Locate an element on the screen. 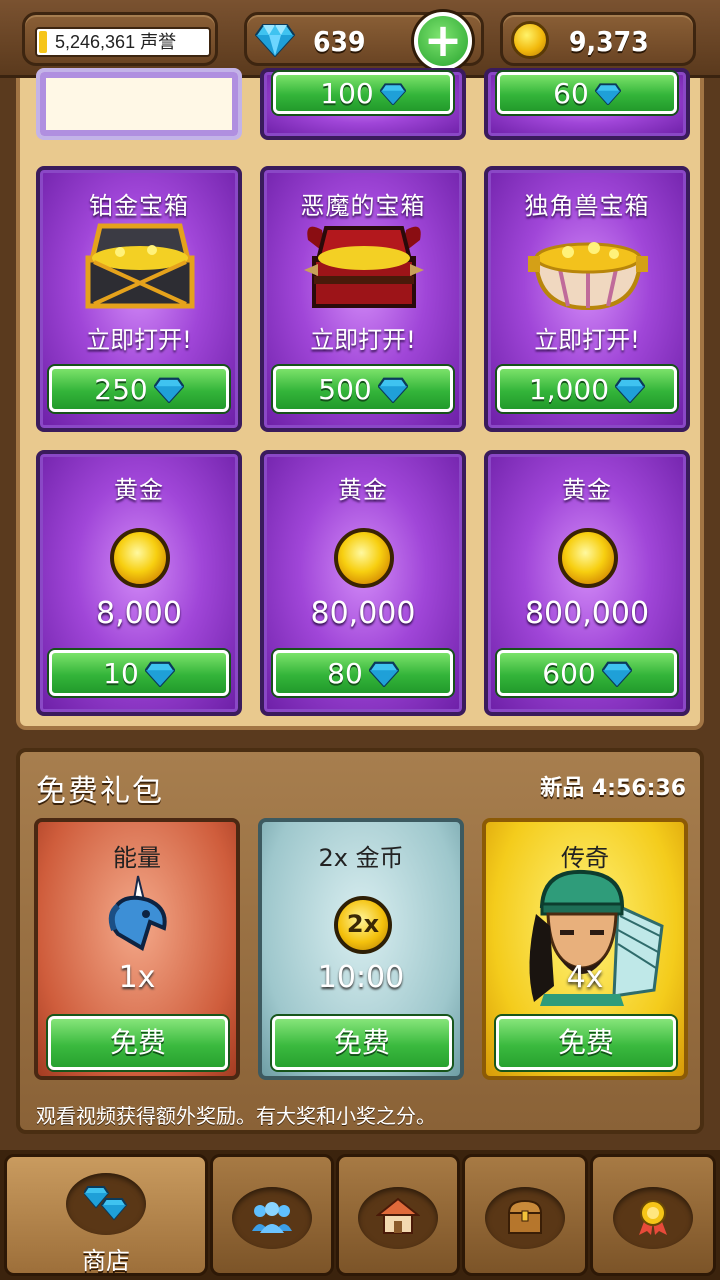 This screenshot has width=720, height=1280. buy-button: 100 is located at coordinates (363, 93).